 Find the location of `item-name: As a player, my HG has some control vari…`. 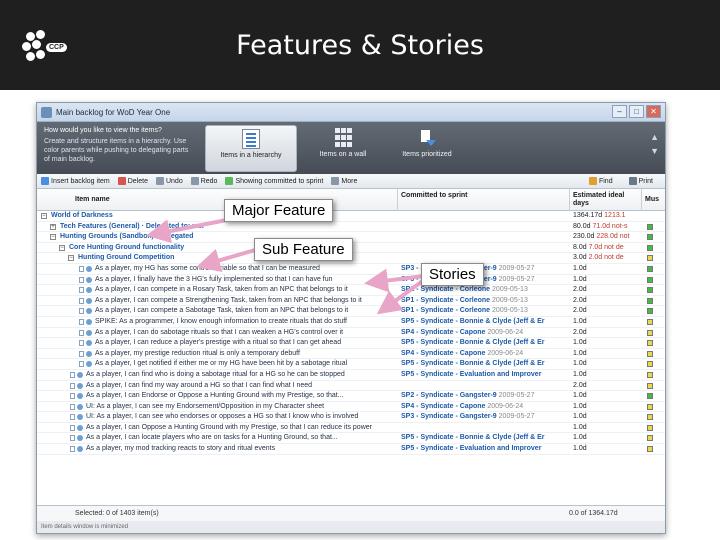

item-name: As a player, my HG has some control vari… is located at coordinates (244, 269).